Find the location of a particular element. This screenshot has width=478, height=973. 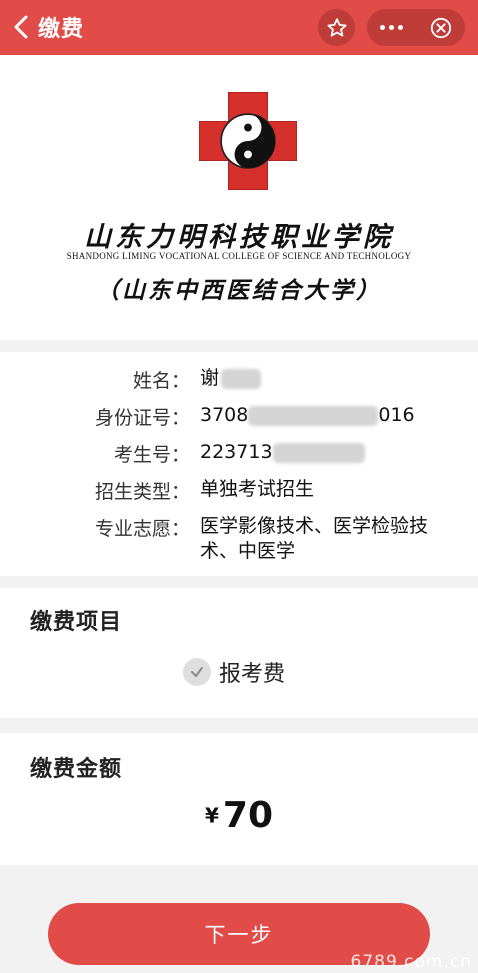

amount-value: ¥70 is located at coordinates (239, 815).